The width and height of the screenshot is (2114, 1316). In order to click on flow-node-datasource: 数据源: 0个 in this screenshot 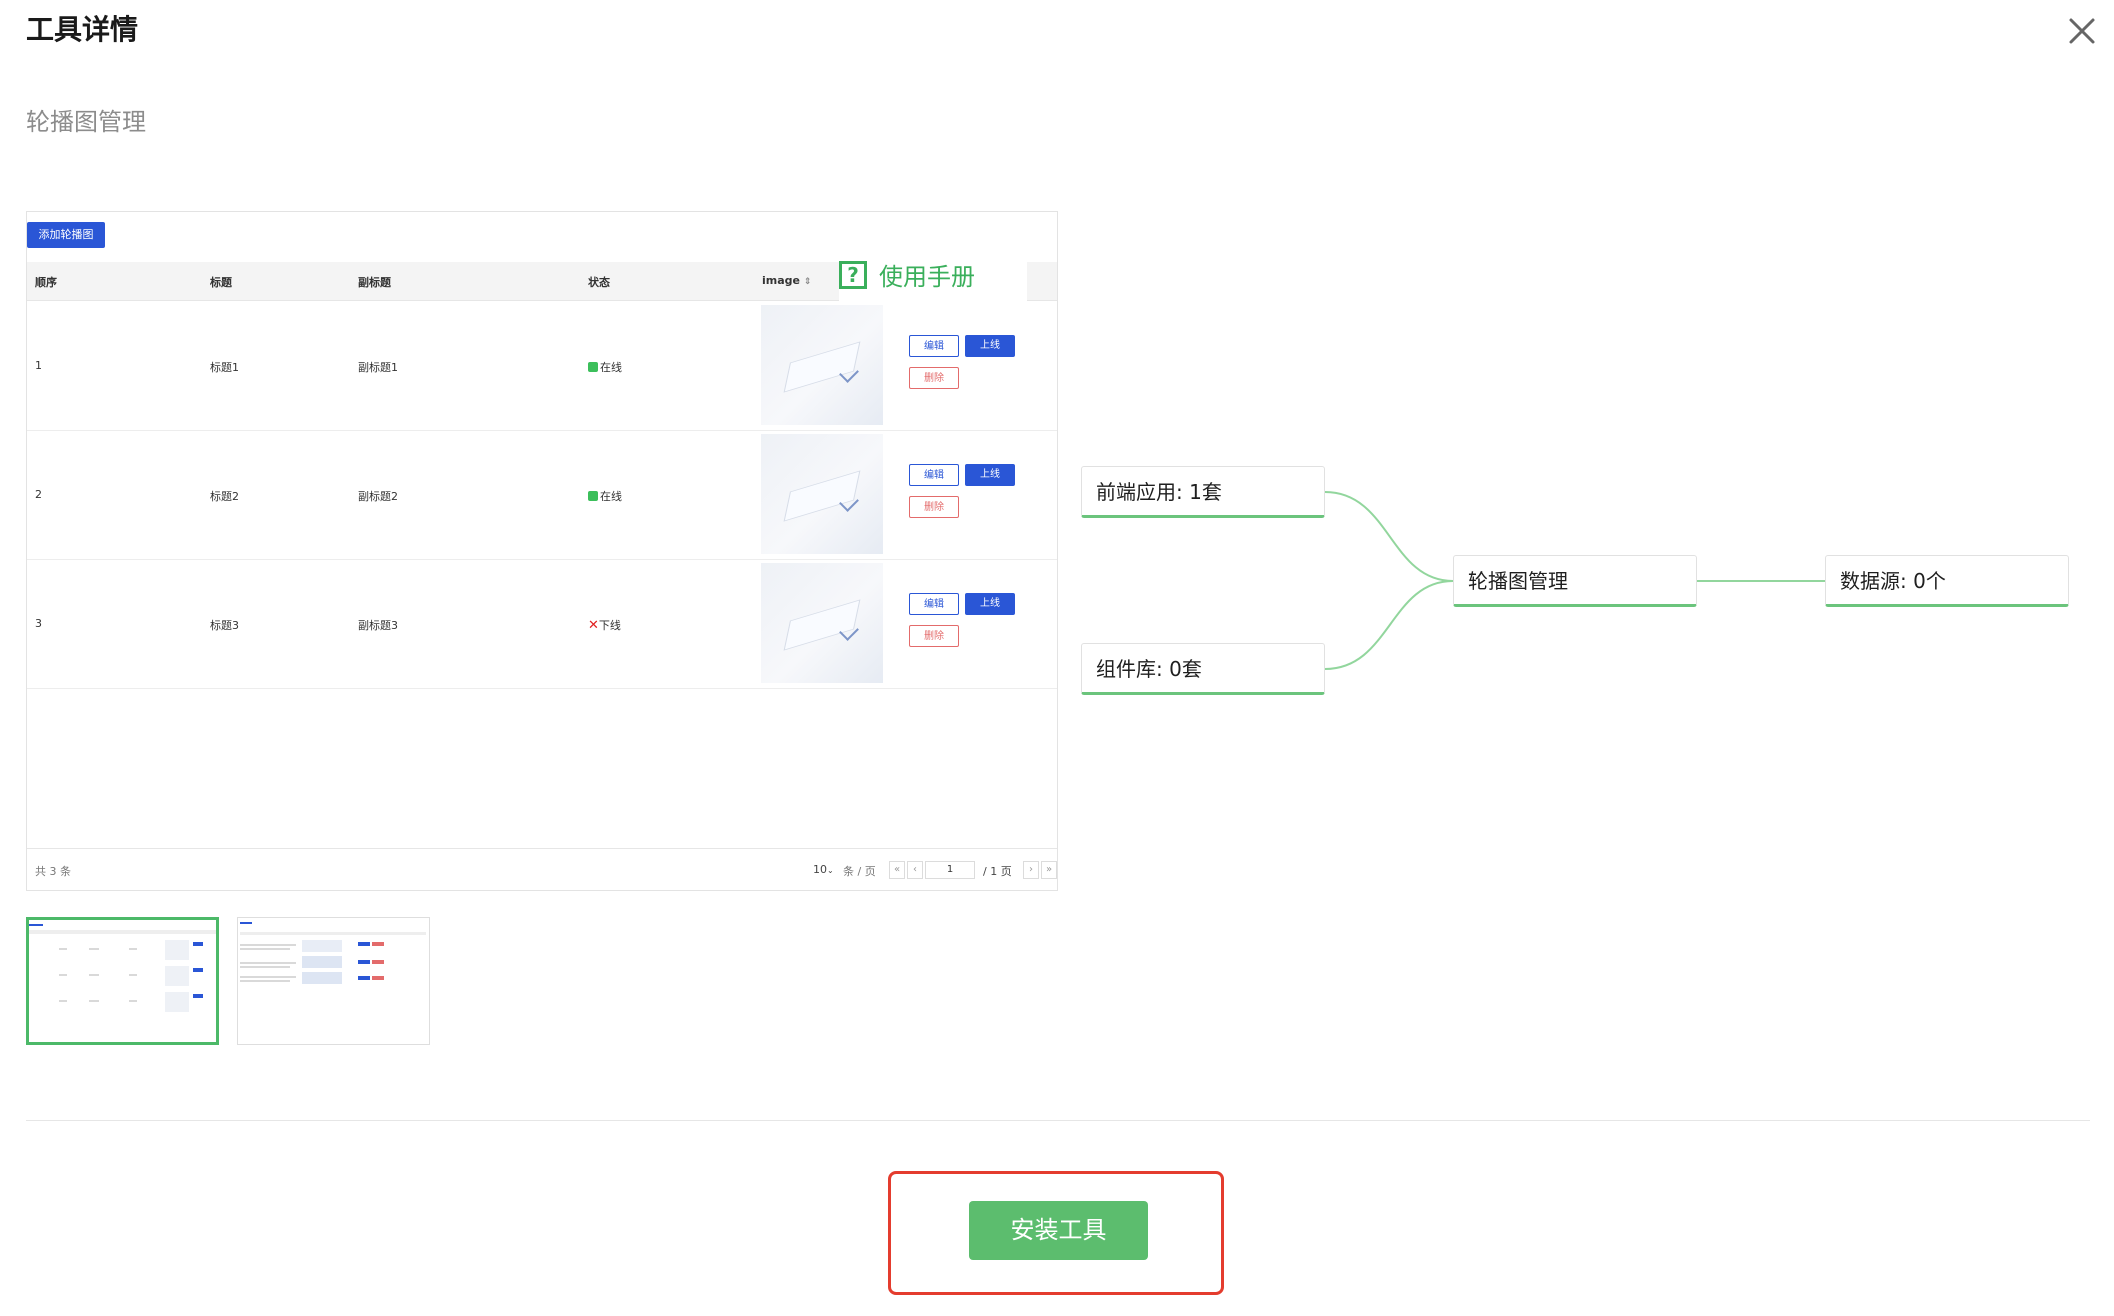, I will do `click(1947, 581)`.